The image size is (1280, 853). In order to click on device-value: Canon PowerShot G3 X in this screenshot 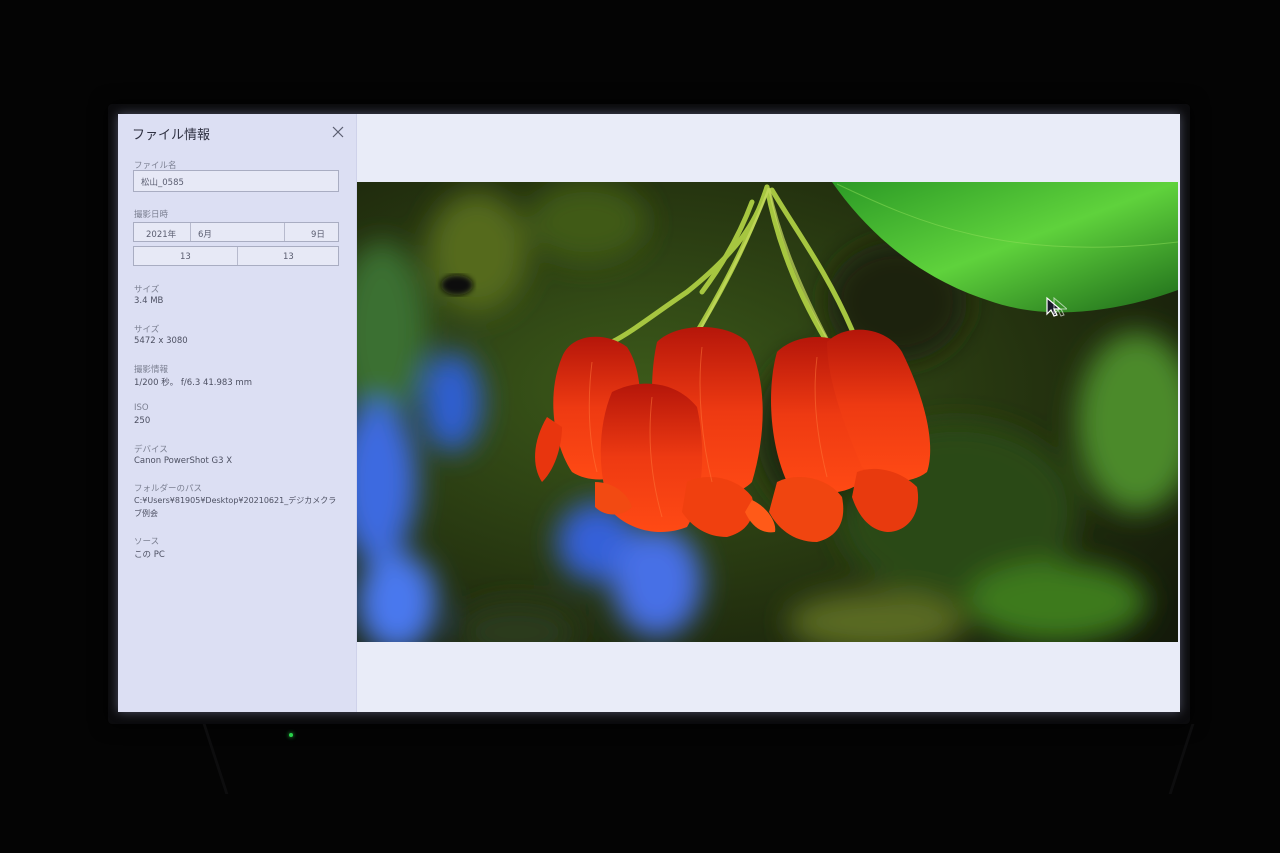, I will do `click(183, 461)`.